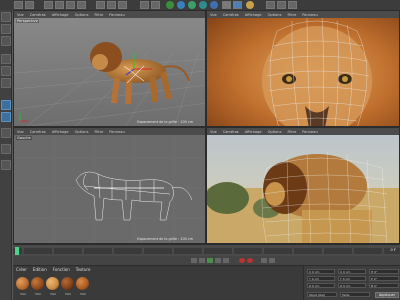 The width and height of the screenshot is (400, 300). I want to click on position-z-field: Z 0 cm, so click(321, 285).